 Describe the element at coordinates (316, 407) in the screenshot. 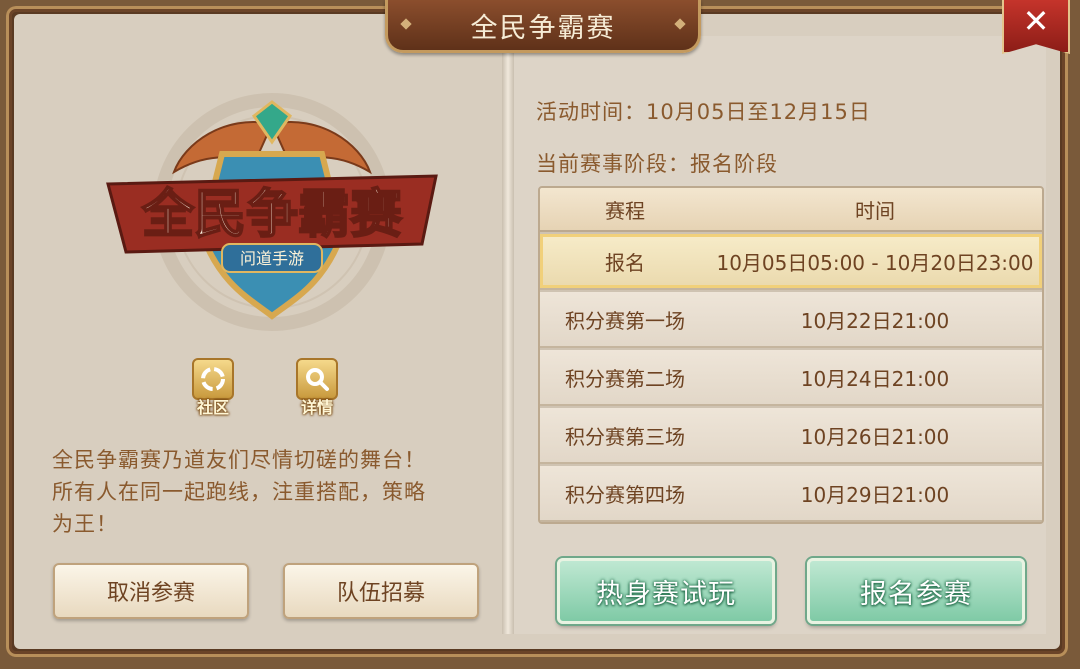

I see `details-label: 详情` at that location.